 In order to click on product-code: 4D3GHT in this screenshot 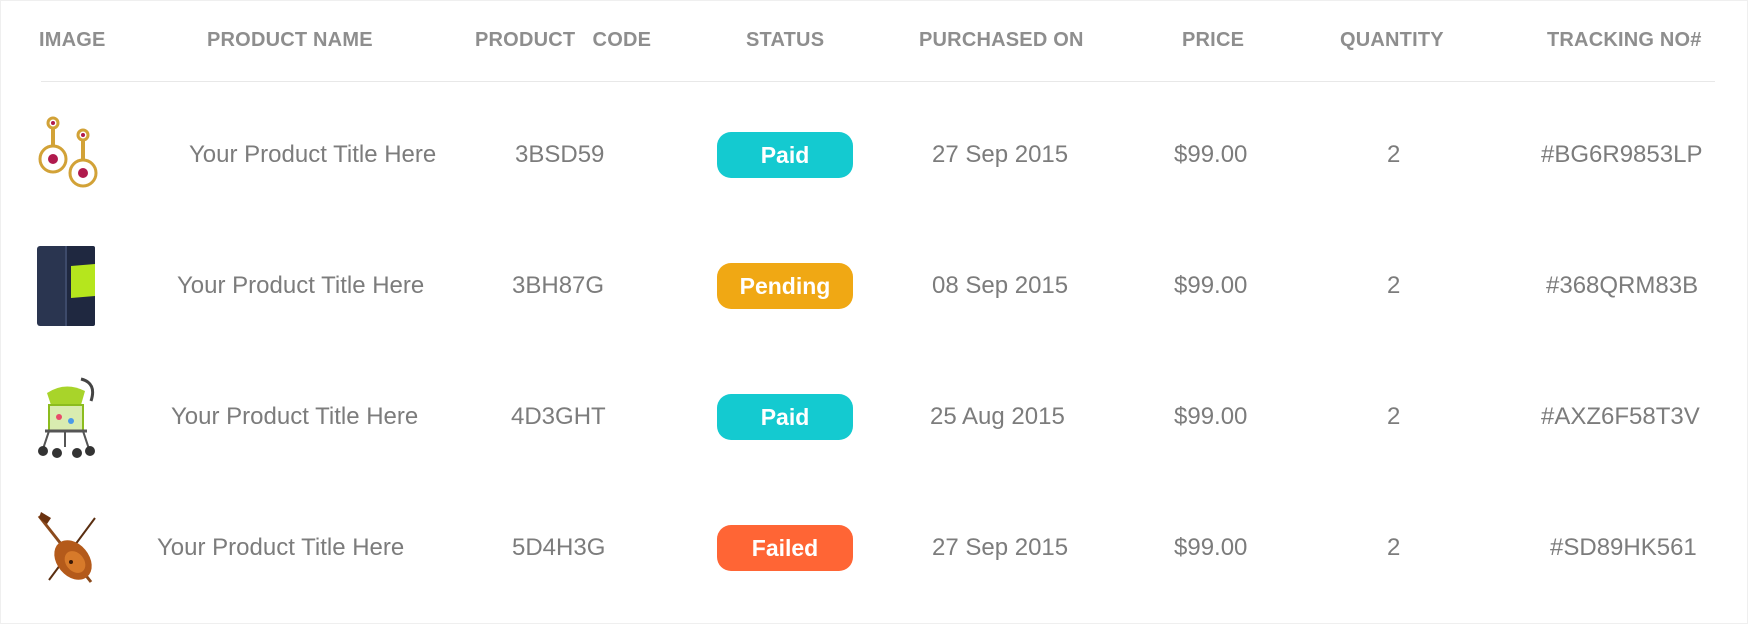, I will do `click(558, 416)`.